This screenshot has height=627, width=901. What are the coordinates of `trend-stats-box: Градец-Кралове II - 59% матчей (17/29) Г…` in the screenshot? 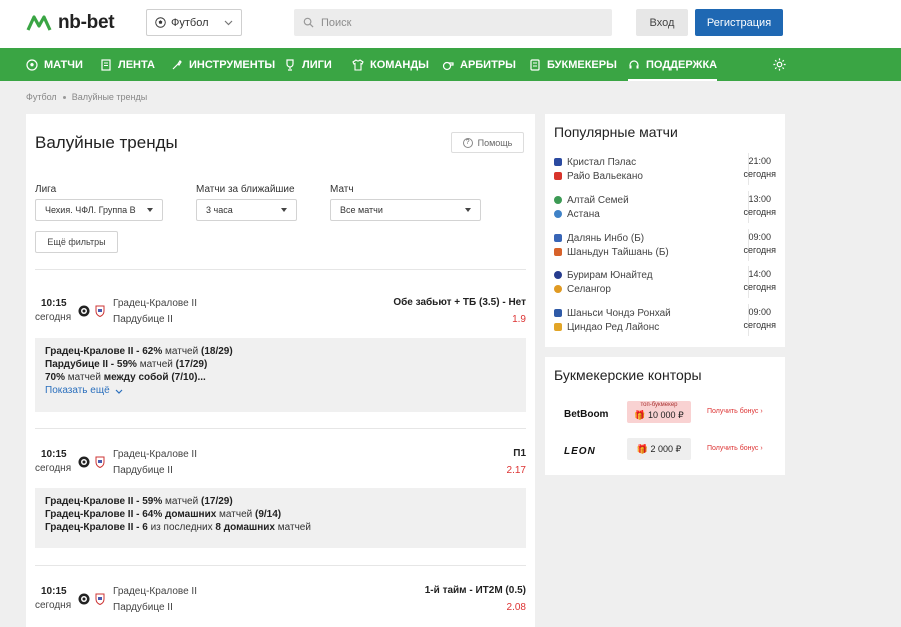 It's located at (280, 518).